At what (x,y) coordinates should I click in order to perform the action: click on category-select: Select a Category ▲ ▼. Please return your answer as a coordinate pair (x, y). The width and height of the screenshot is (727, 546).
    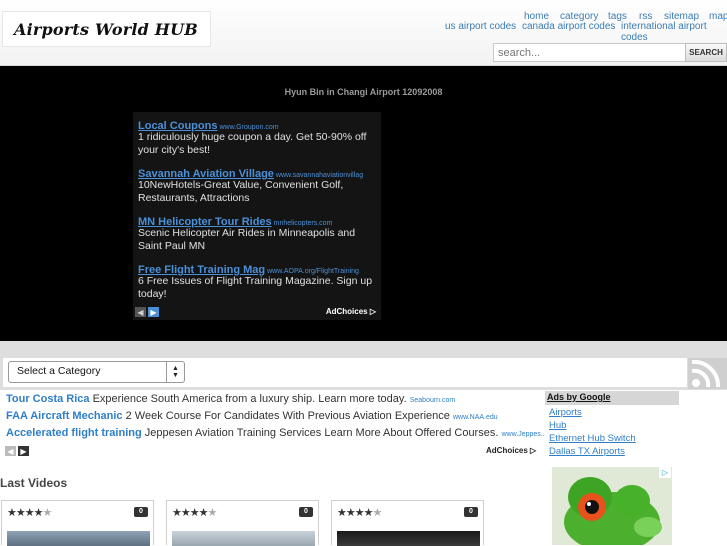
    Looking at the image, I should click on (96, 372).